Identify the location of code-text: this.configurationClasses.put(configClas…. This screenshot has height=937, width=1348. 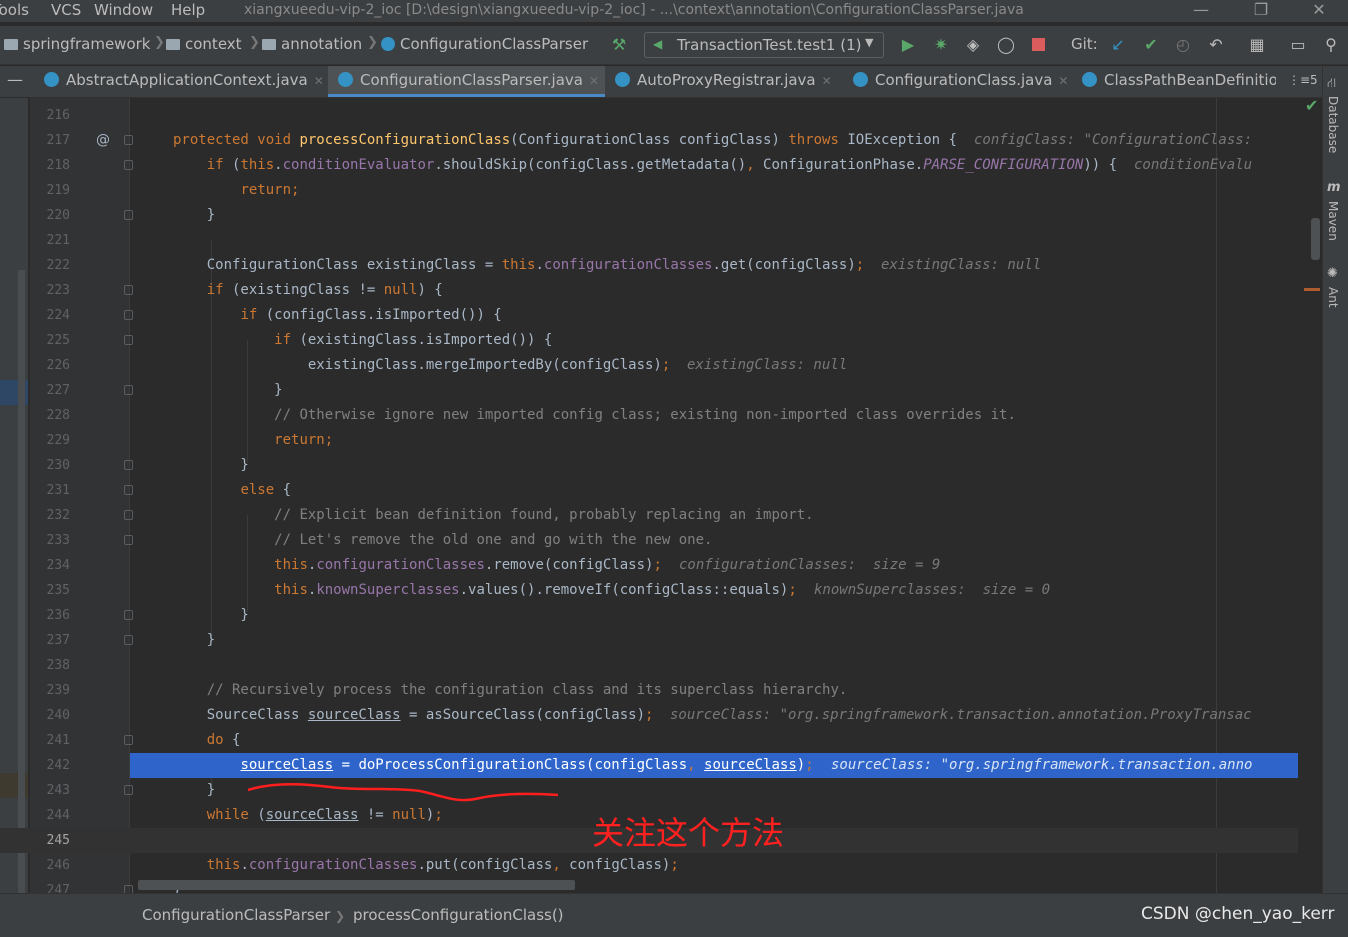
(426, 865).